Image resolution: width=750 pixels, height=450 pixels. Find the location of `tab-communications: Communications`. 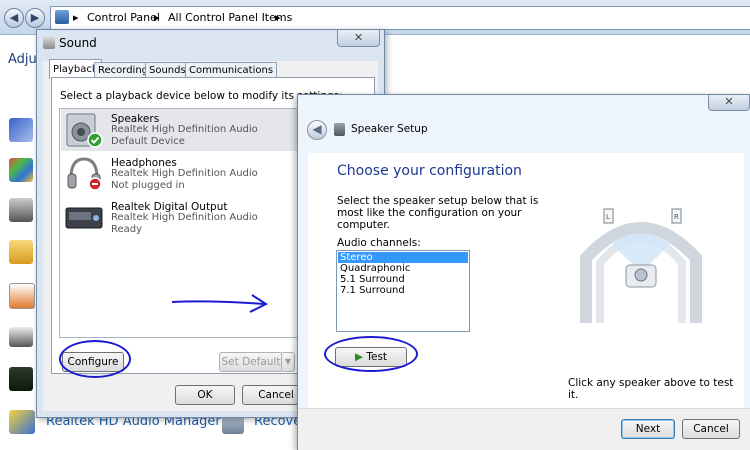

tab-communications: Communications is located at coordinates (231, 70).